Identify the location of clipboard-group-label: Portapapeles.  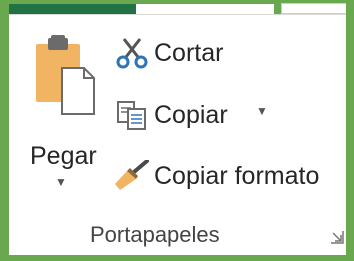
(155, 234).